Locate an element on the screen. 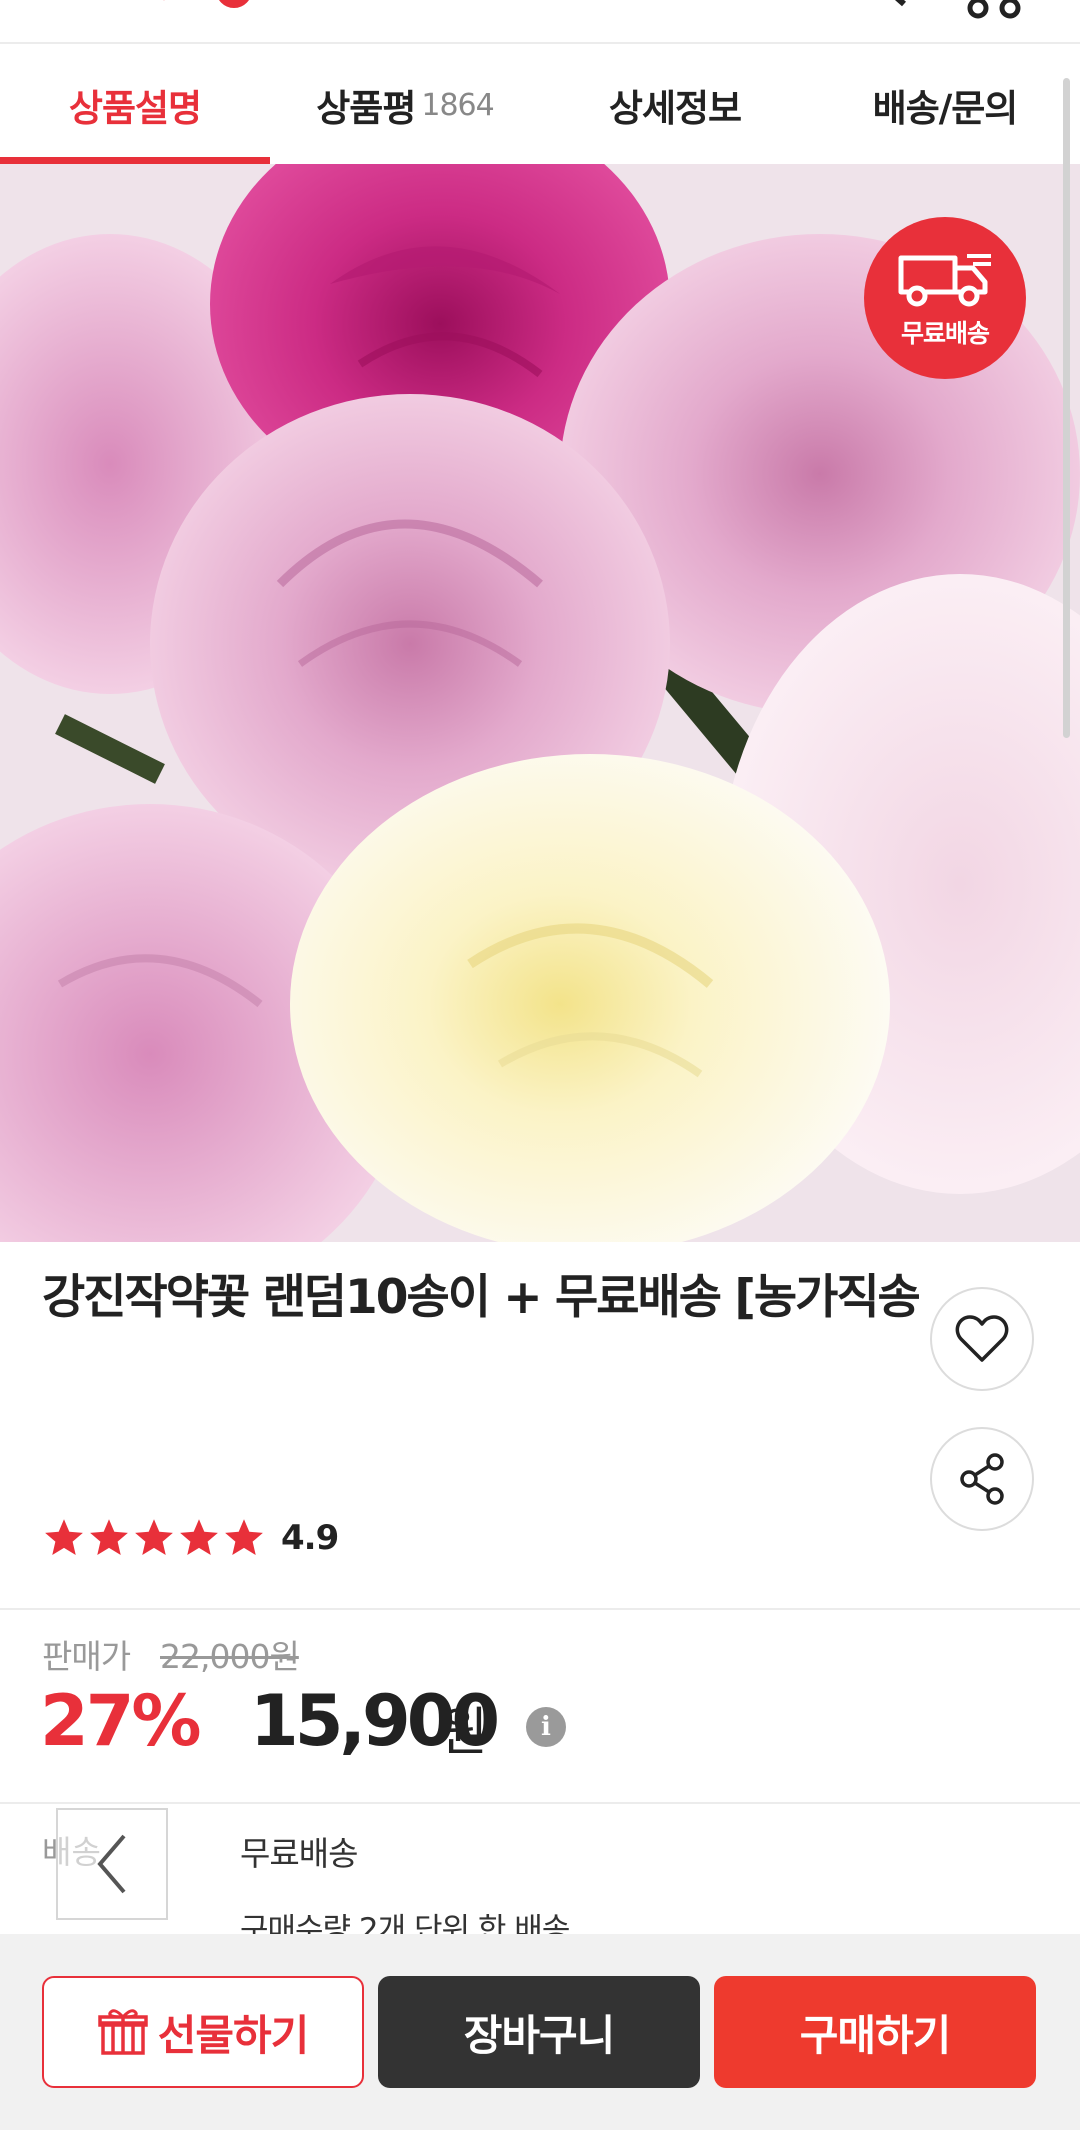 The height and width of the screenshot is (2130, 1080). back-button is located at coordinates (112, 1864).